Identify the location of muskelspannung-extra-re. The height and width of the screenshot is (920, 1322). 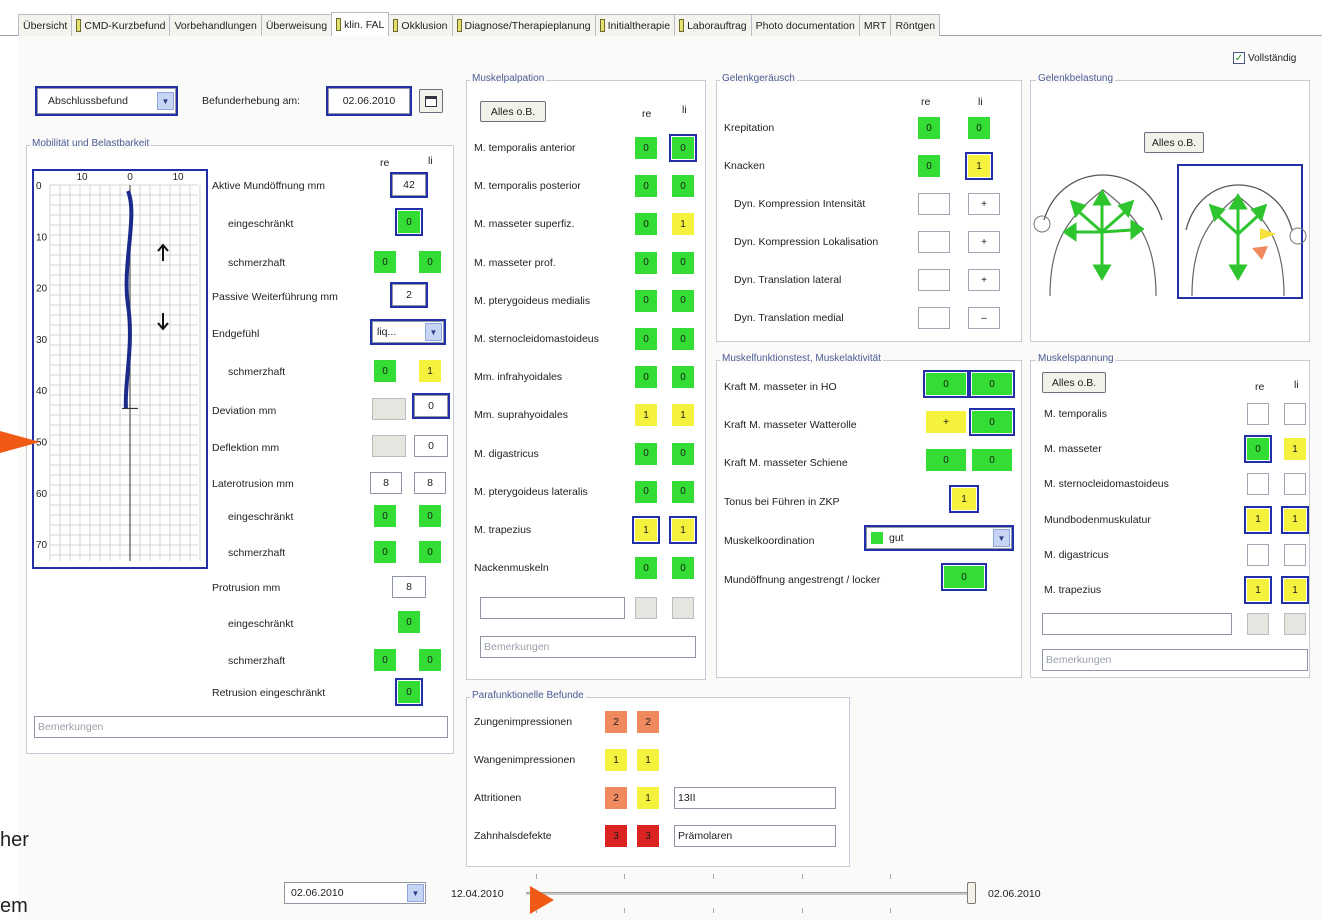
(1258, 624).